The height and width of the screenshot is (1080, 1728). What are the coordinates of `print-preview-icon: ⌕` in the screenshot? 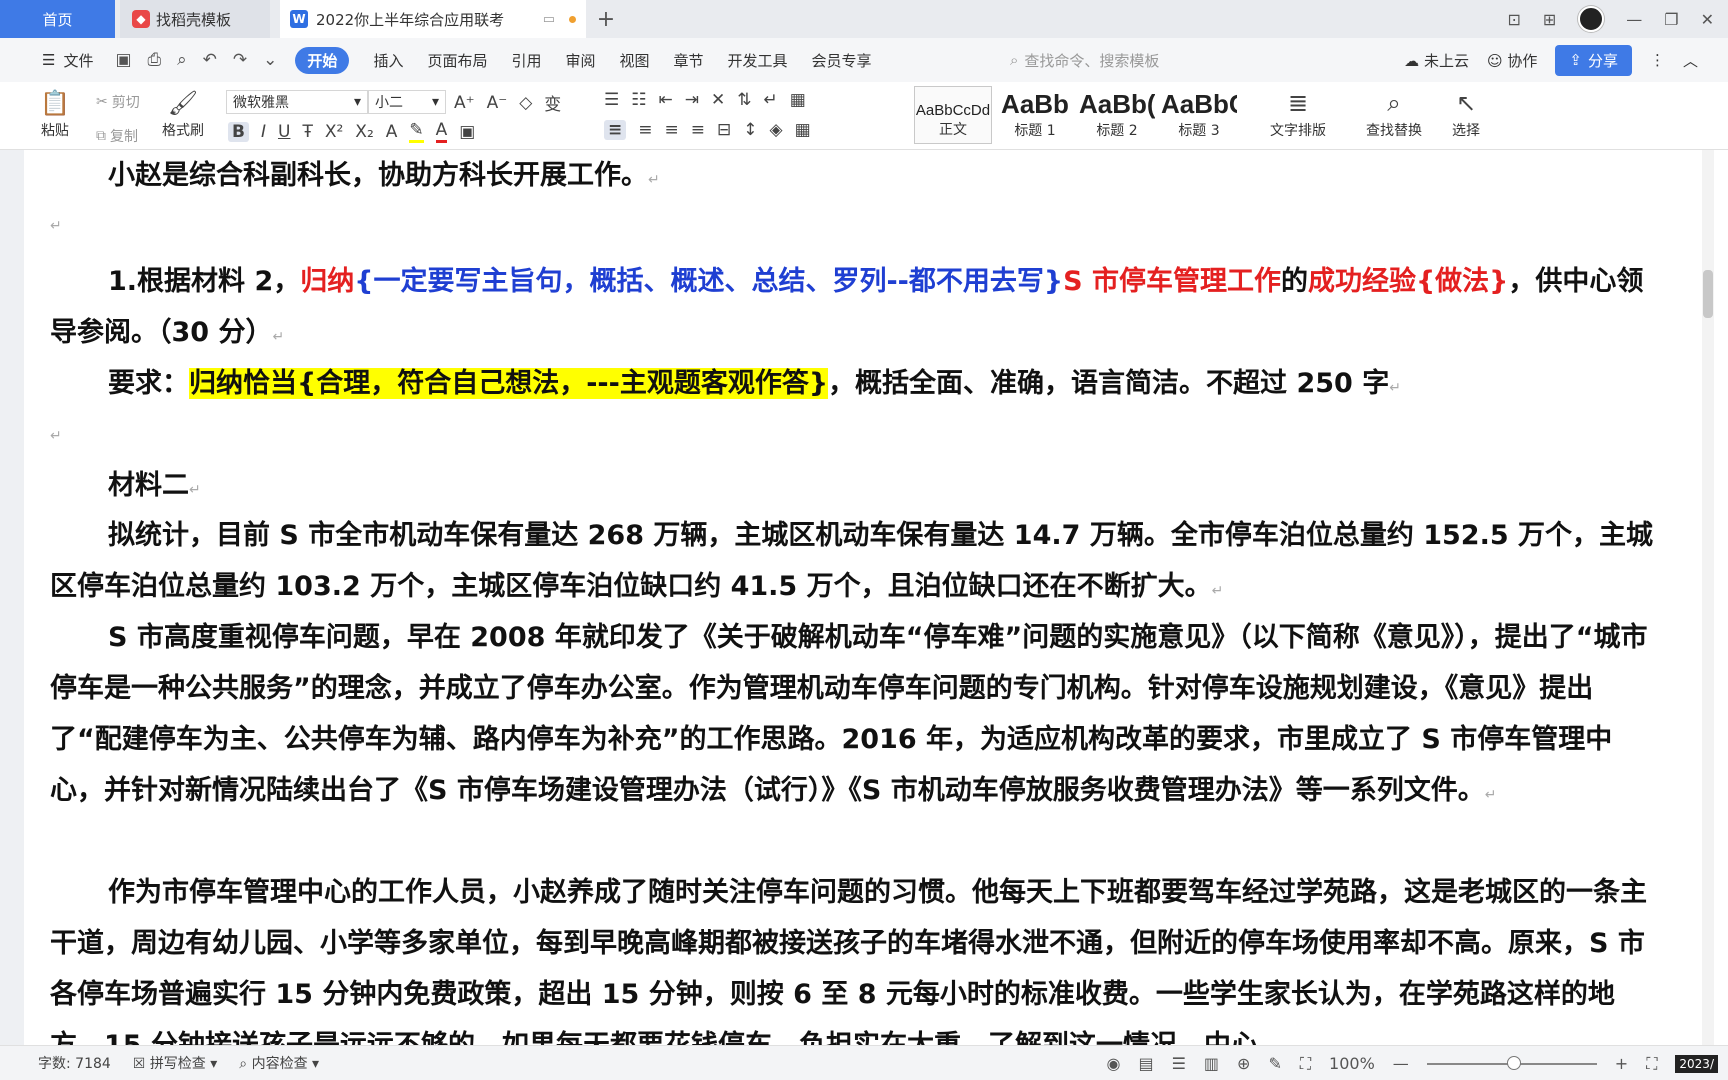 It's located at (182, 60).